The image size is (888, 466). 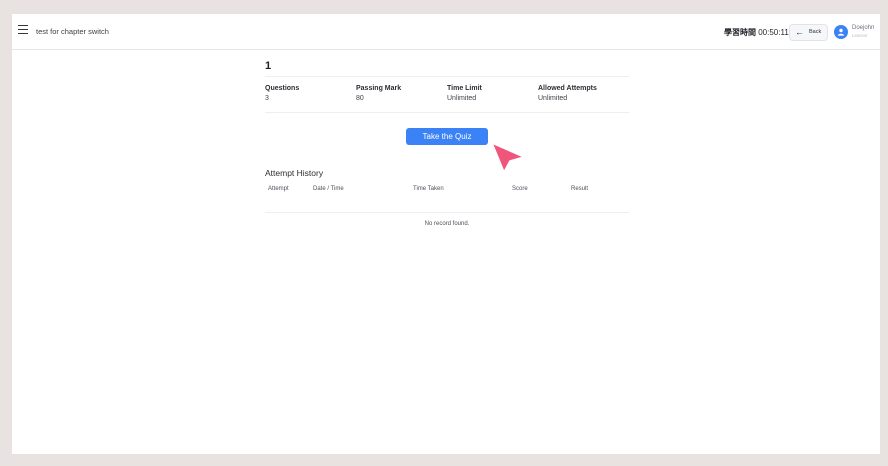 What do you see at coordinates (268, 66) in the screenshot?
I see `quiz-title: 1` at bounding box center [268, 66].